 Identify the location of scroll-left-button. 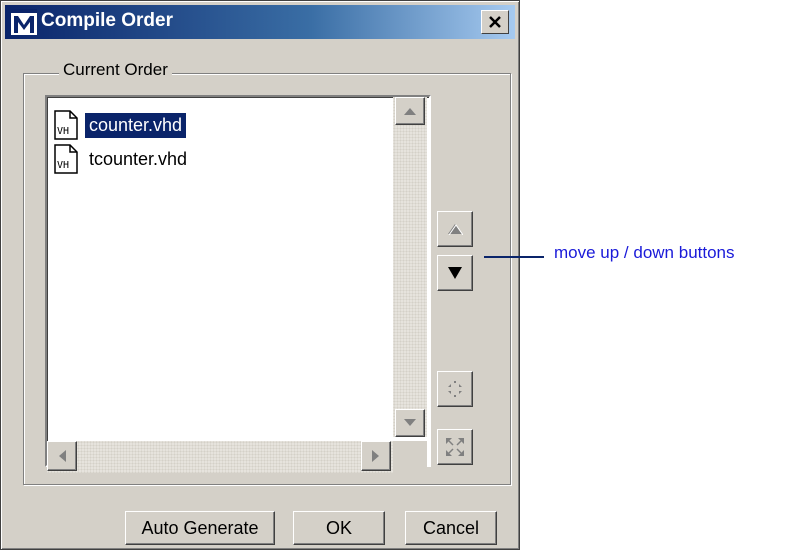
(62, 456).